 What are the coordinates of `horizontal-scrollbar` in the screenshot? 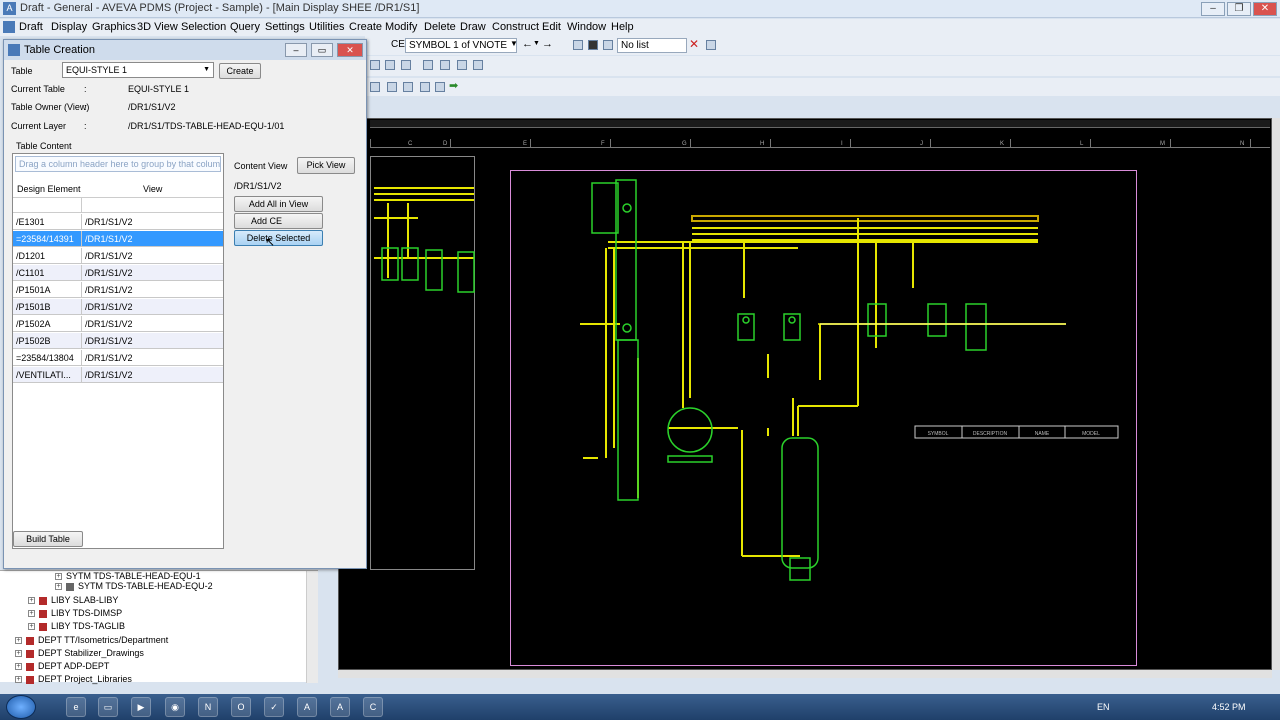 It's located at (805, 674).